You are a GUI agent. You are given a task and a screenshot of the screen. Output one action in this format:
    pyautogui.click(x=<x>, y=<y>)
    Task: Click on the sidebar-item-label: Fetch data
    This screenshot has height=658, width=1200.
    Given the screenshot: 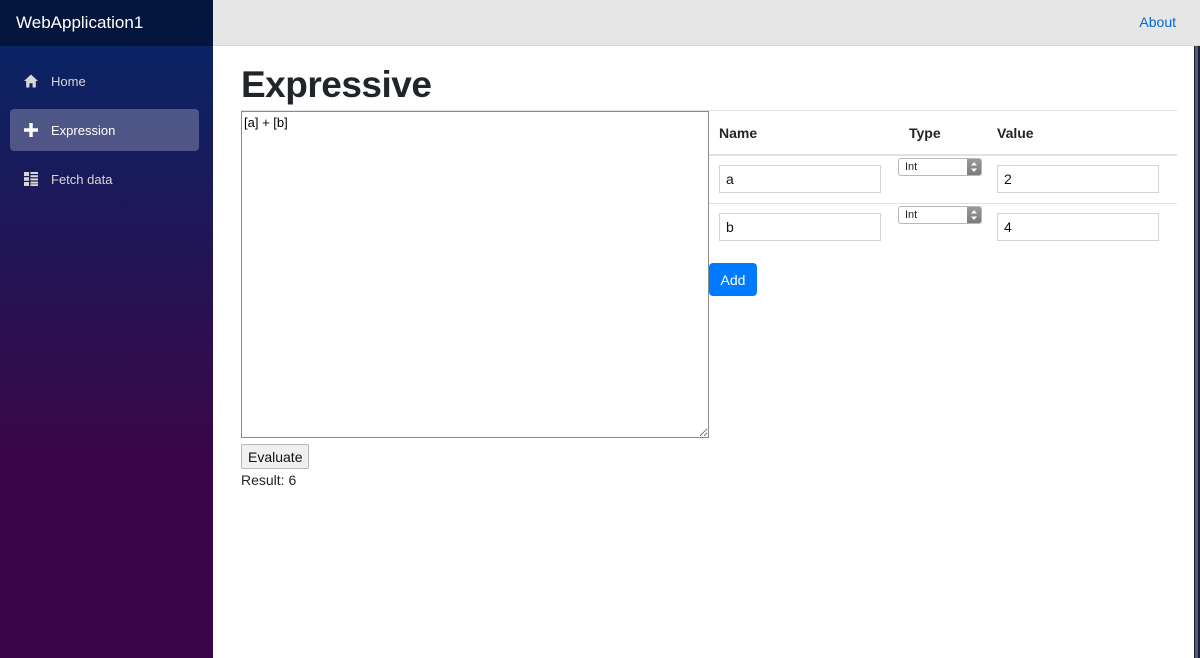 What is the action you would take?
    pyautogui.click(x=82, y=179)
    